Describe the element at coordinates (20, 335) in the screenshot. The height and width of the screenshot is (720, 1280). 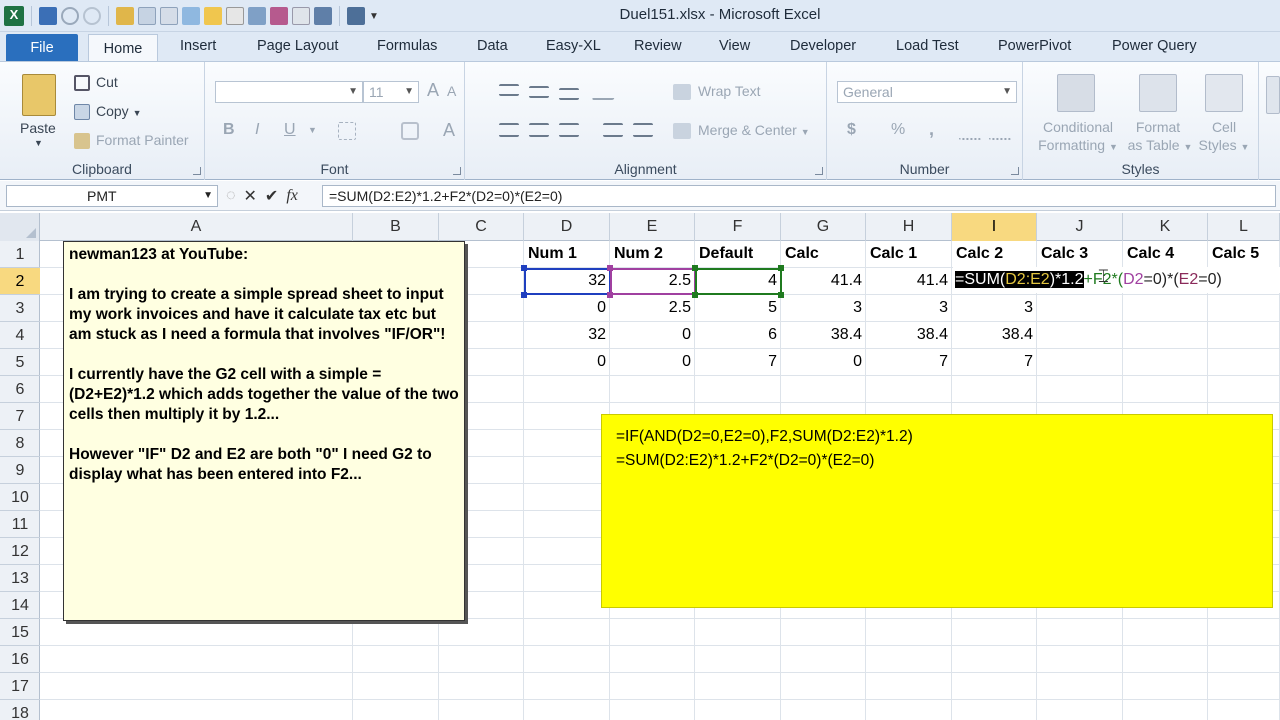
I see `row-header-4: 4` at that location.